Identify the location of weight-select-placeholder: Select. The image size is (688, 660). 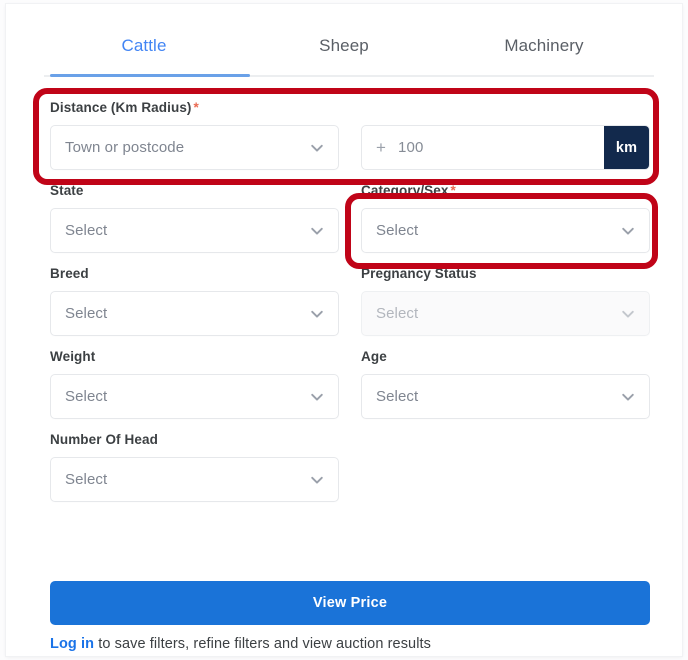
(86, 396).